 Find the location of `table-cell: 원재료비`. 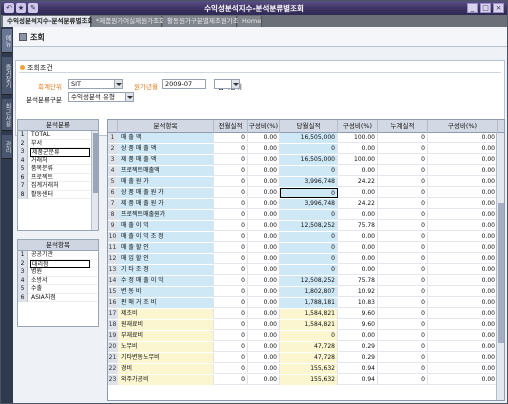

table-cell: 원재료비 is located at coordinates (166, 325).